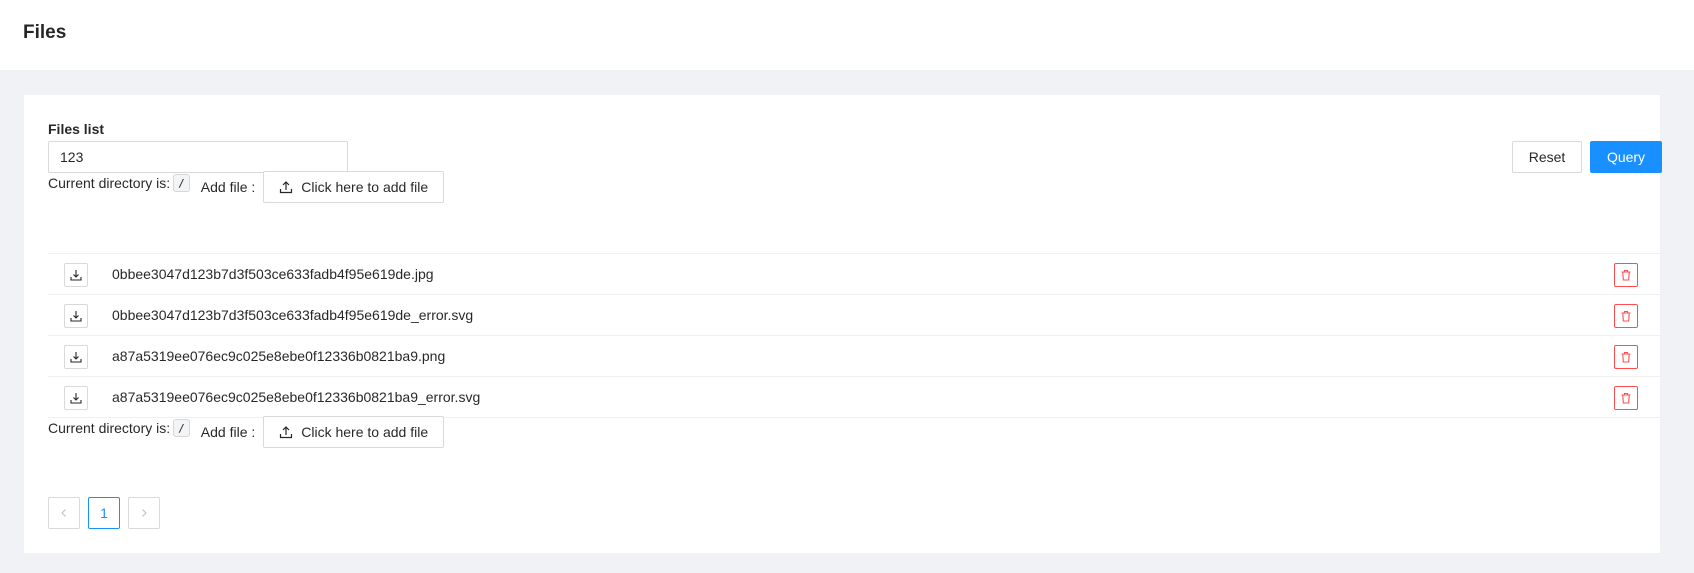 The width and height of the screenshot is (1694, 573). Describe the element at coordinates (45, 32) in the screenshot. I see `page-title: Files` at that location.